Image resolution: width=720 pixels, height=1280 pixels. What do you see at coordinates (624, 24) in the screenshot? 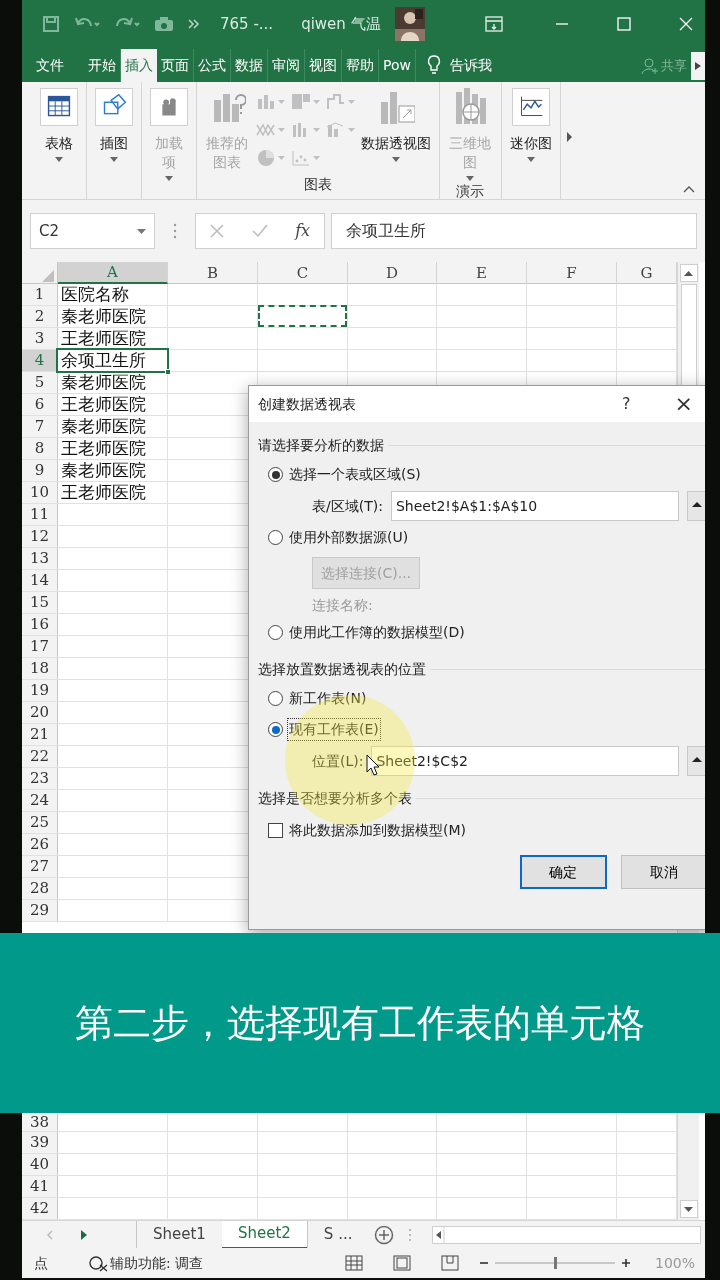
I see `maximize-icon` at bounding box center [624, 24].